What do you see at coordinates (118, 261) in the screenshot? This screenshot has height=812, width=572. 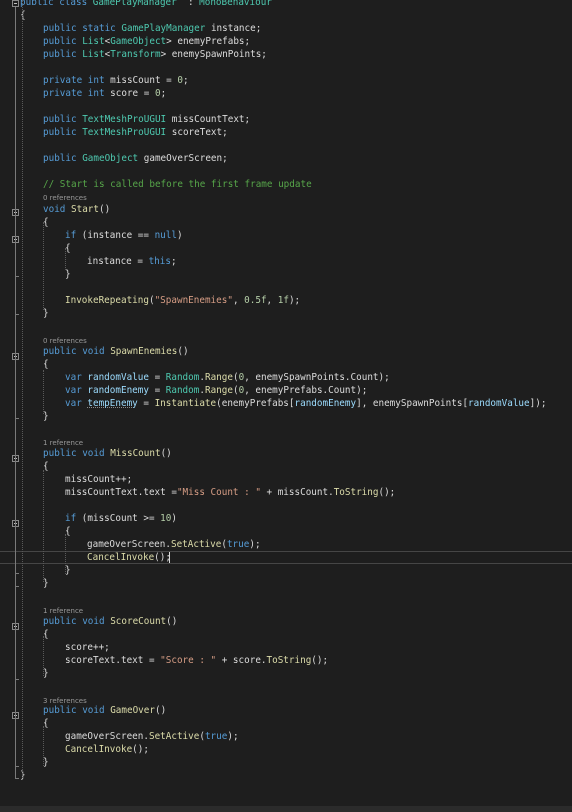 I see `code-token: instance =` at bounding box center [118, 261].